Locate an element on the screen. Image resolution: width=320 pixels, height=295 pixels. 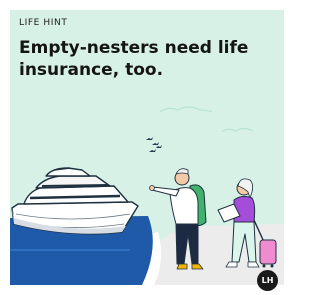
flying-birds-icon is located at coordinates (154, 144).